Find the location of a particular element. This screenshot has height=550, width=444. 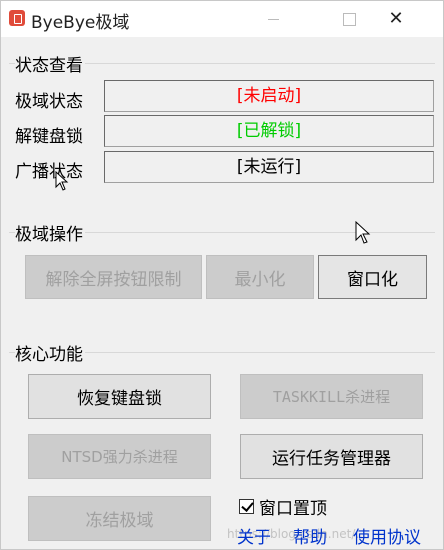

label-broadcast-status: 广播状态 is located at coordinates (49, 172).